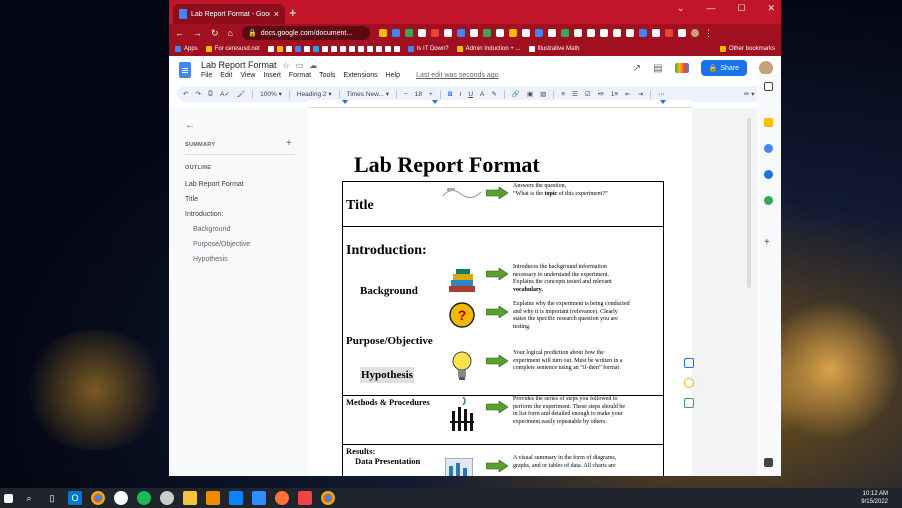 The image size is (902, 508). What do you see at coordinates (289, 143) in the screenshot?
I see `add-summary-icon: +` at bounding box center [289, 143].